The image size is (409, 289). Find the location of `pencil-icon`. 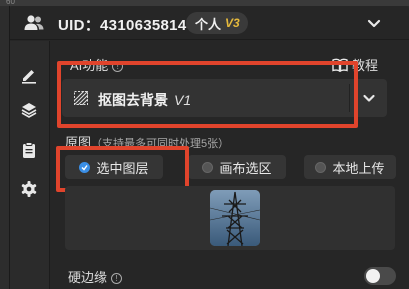

pencil-icon is located at coordinates (29, 77).